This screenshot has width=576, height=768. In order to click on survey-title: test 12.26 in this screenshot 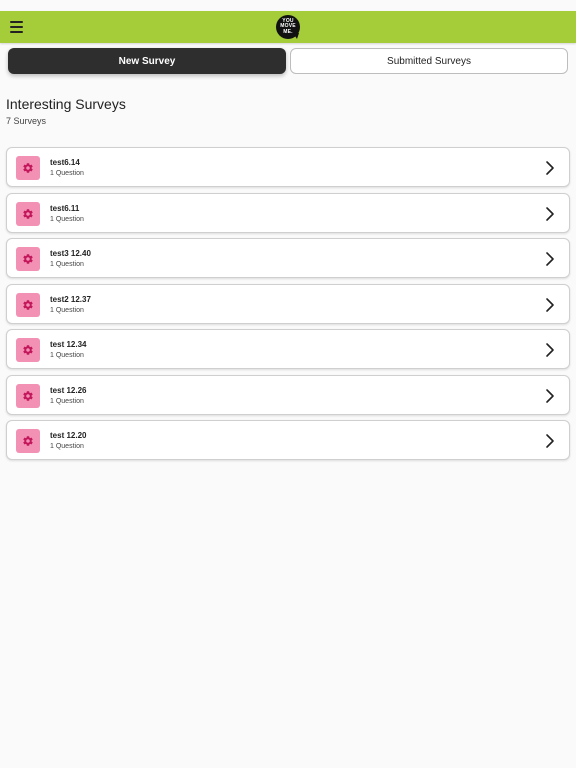, I will do `click(68, 390)`.